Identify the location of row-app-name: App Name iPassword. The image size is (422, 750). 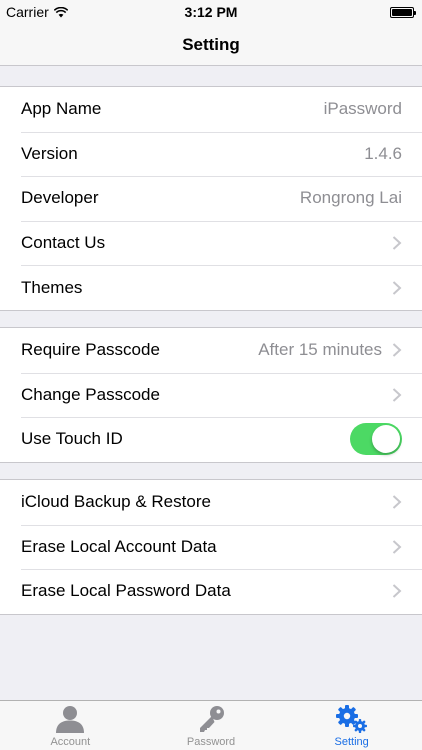
(211, 109).